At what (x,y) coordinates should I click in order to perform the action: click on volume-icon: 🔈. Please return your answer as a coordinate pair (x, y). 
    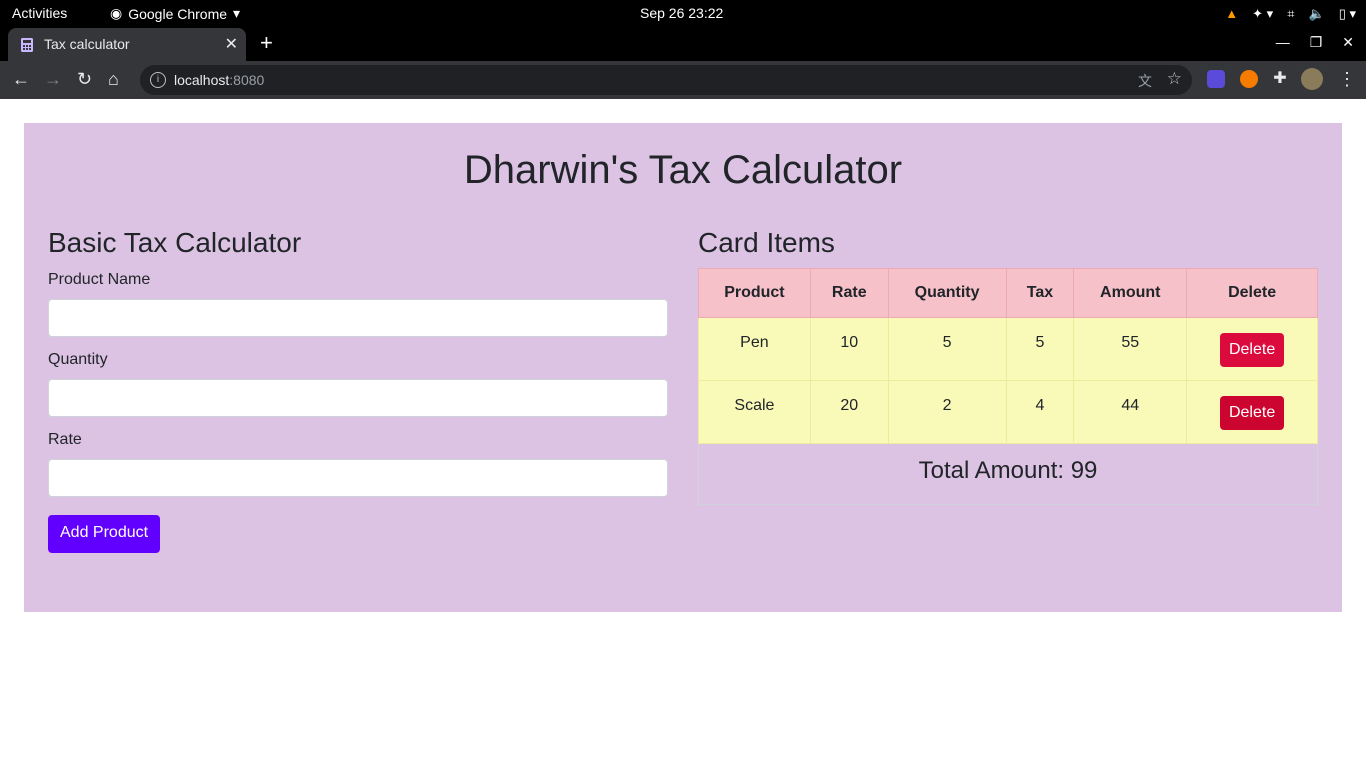
    Looking at the image, I should click on (1317, 14).